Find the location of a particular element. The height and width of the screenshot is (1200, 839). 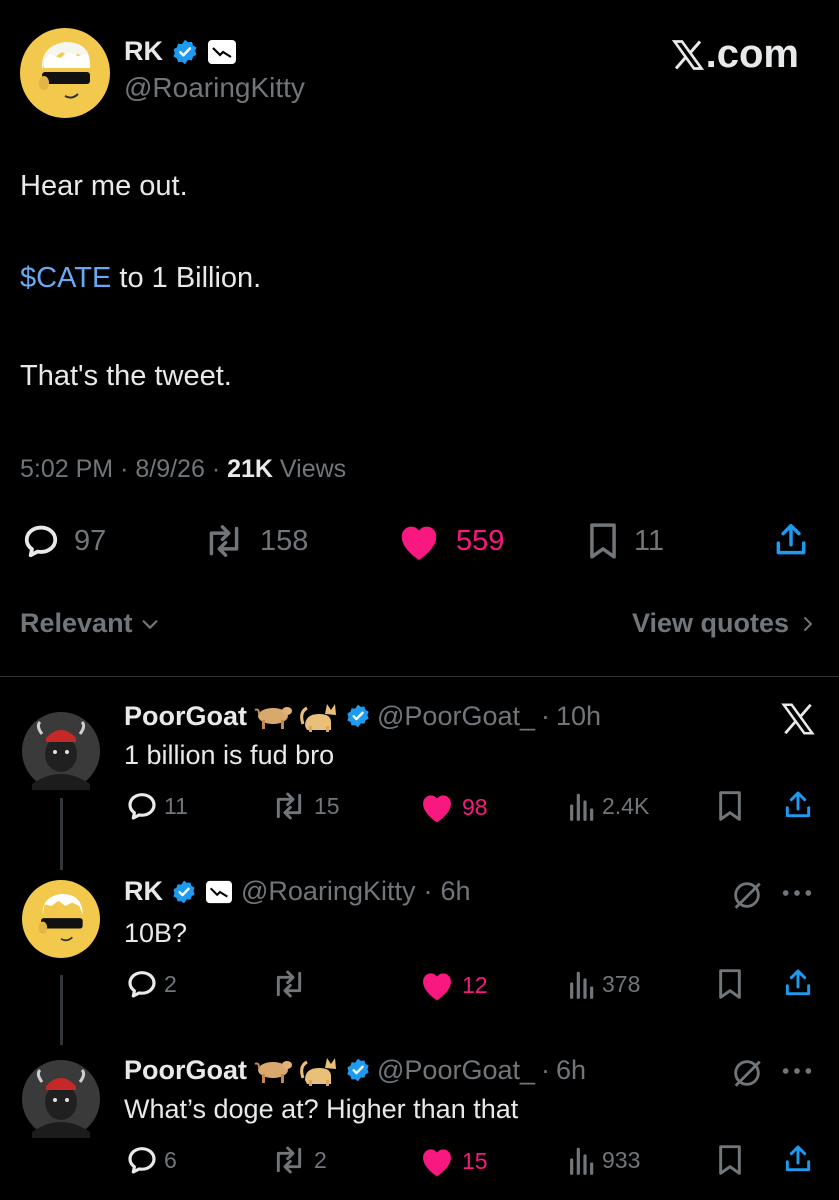

reply-author-handle: @RoaringKitty is located at coordinates (328, 891).